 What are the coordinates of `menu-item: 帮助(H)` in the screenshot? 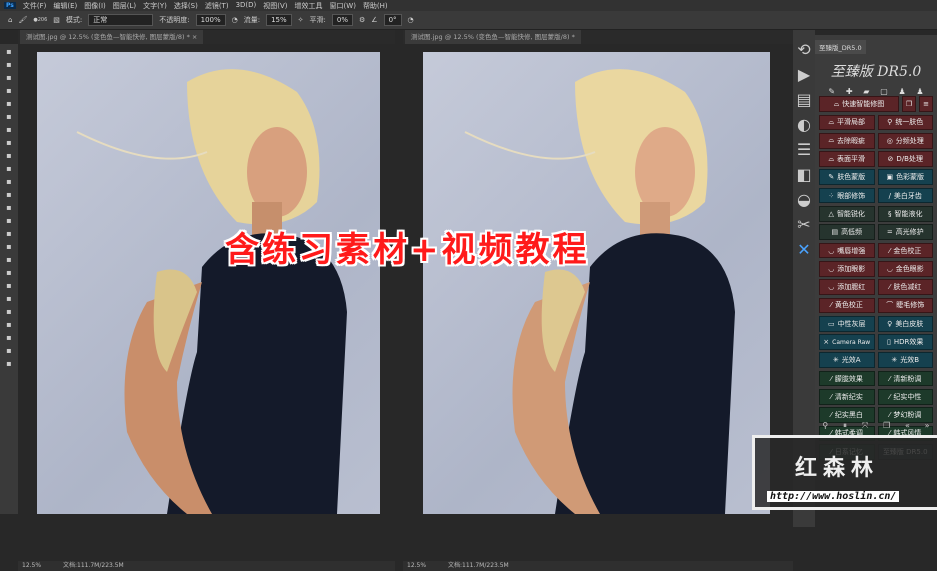 It's located at (375, 6).